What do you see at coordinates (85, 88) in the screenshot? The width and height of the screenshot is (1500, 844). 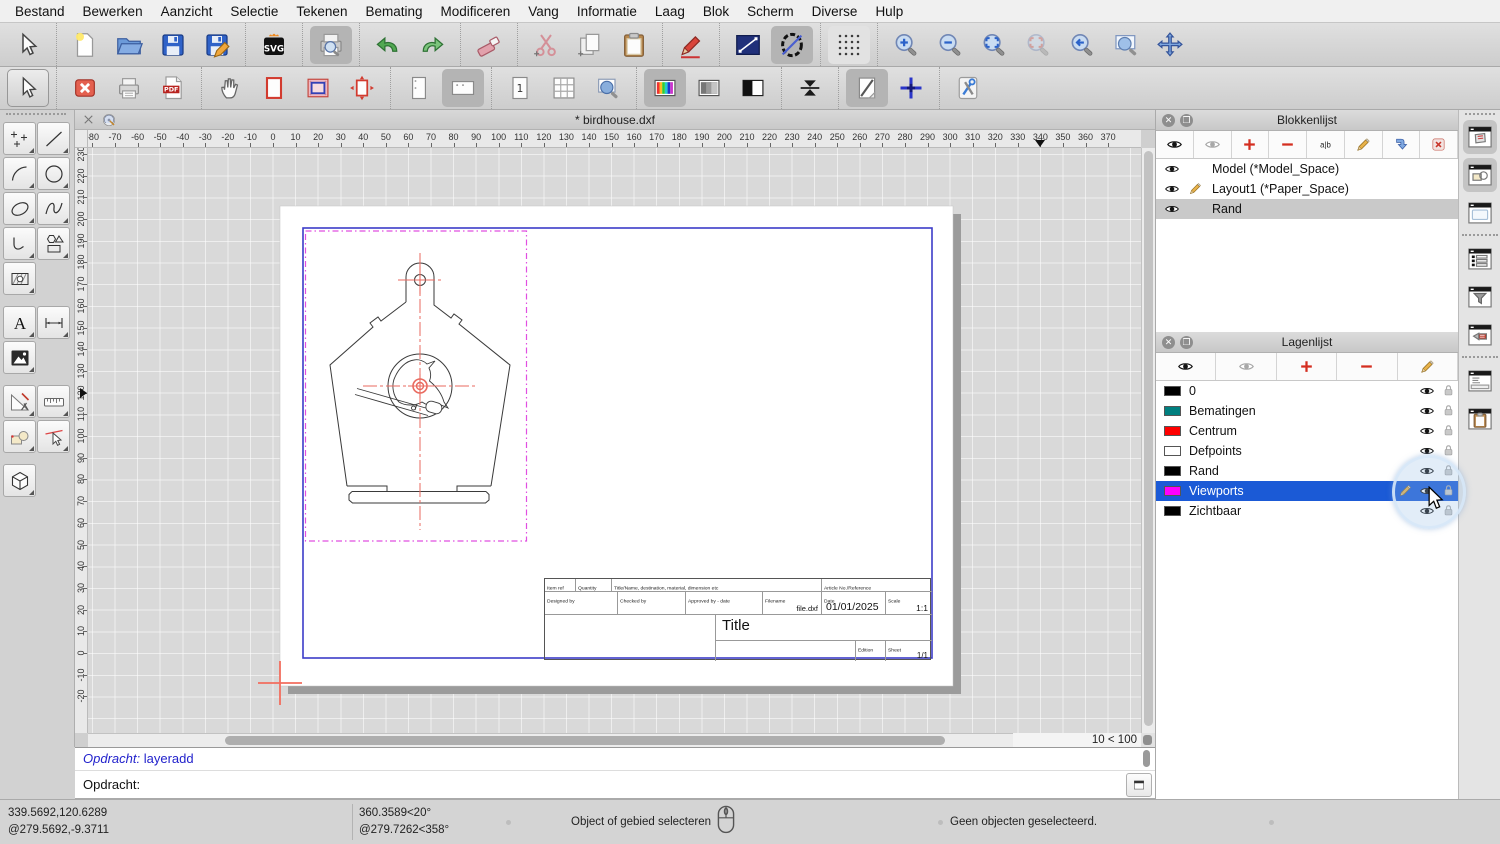 I see `close-doc-button` at bounding box center [85, 88].